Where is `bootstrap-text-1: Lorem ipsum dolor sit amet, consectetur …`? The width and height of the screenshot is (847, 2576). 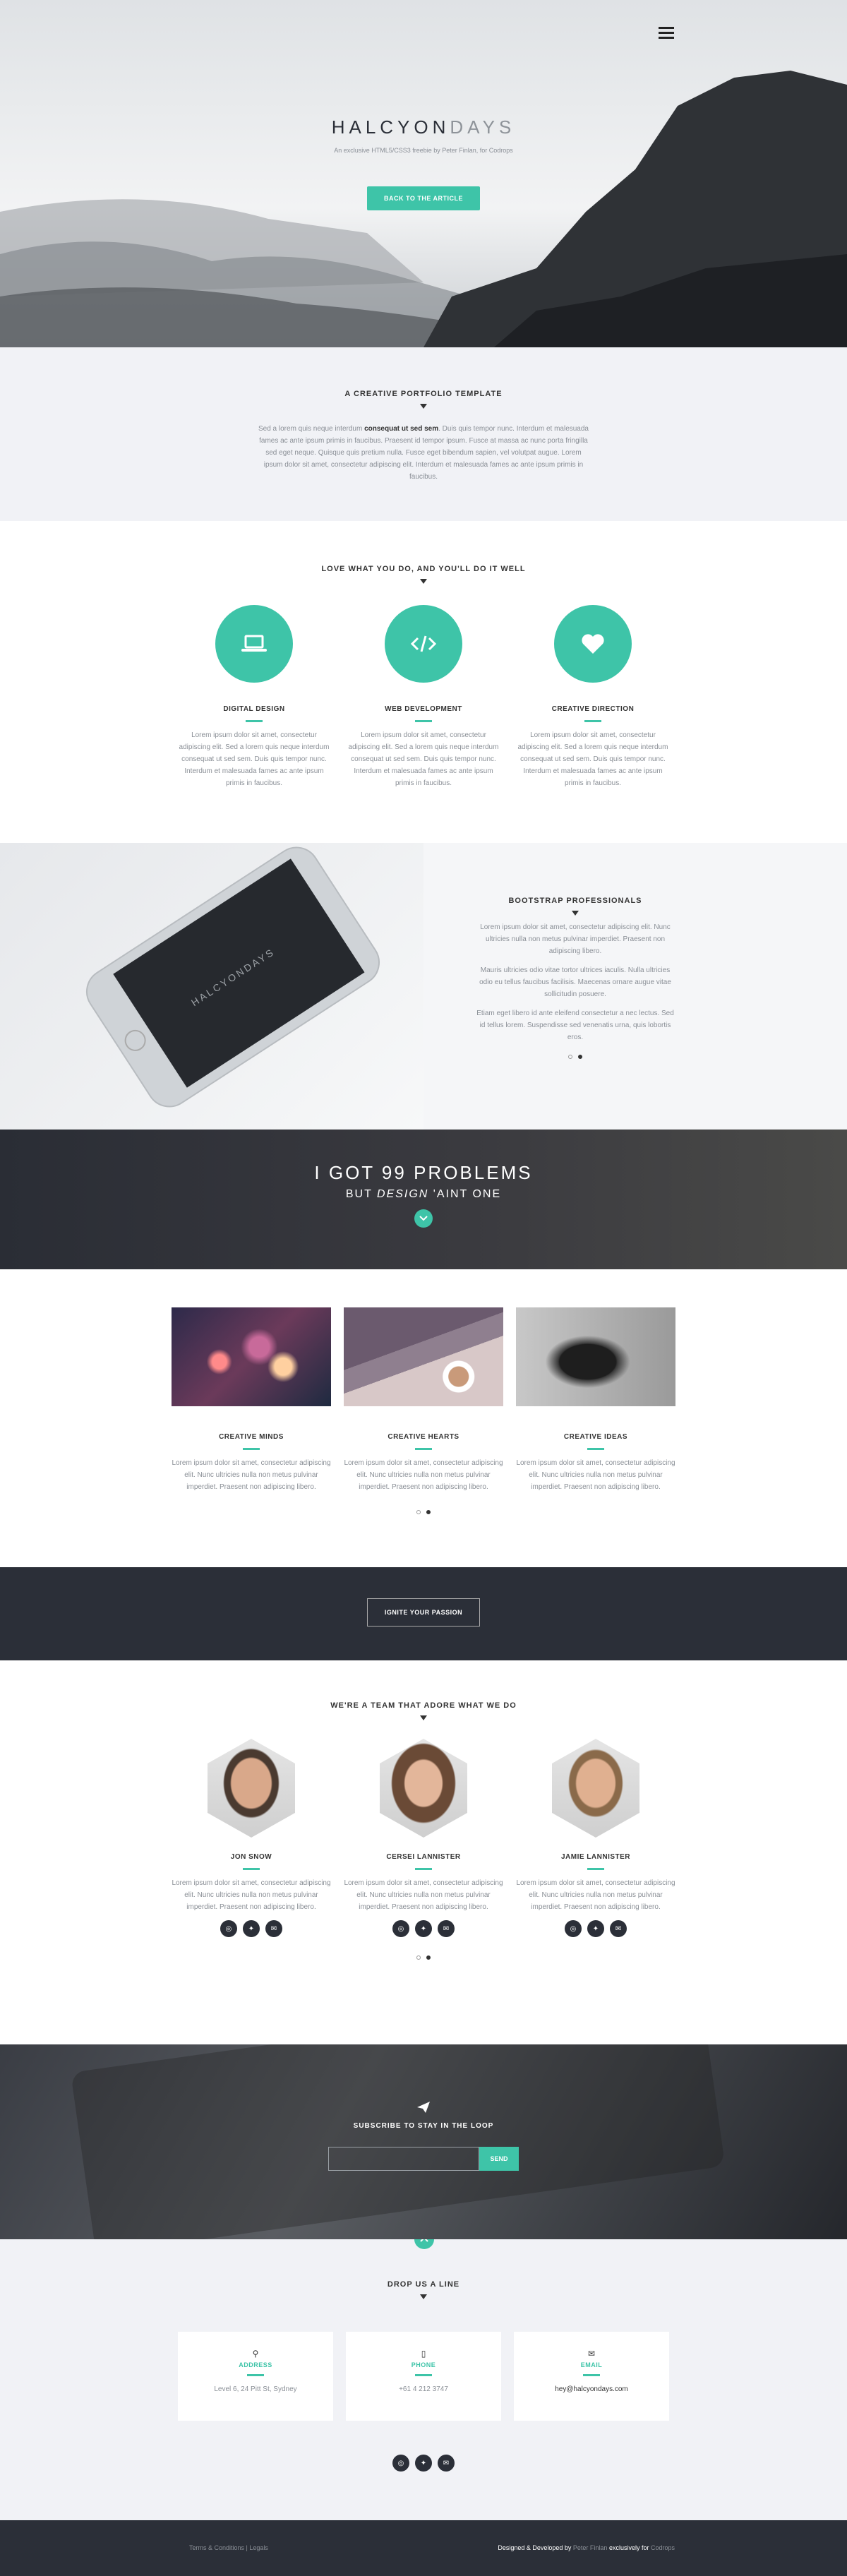
bootstrap-text-1: Lorem ipsum dolor sit amet, consectetur … is located at coordinates (575, 939).